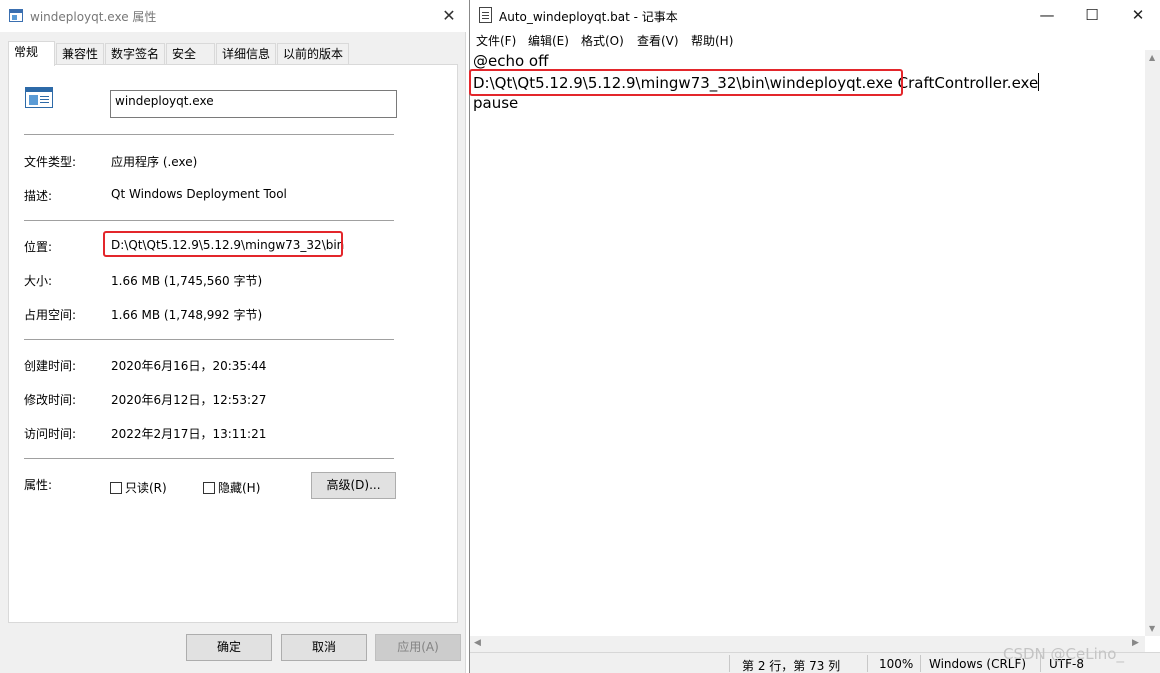 Image resolution: width=1160 pixels, height=673 pixels. What do you see at coordinates (16, 15) in the screenshot?
I see `window-icon` at bounding box center [16, 15].